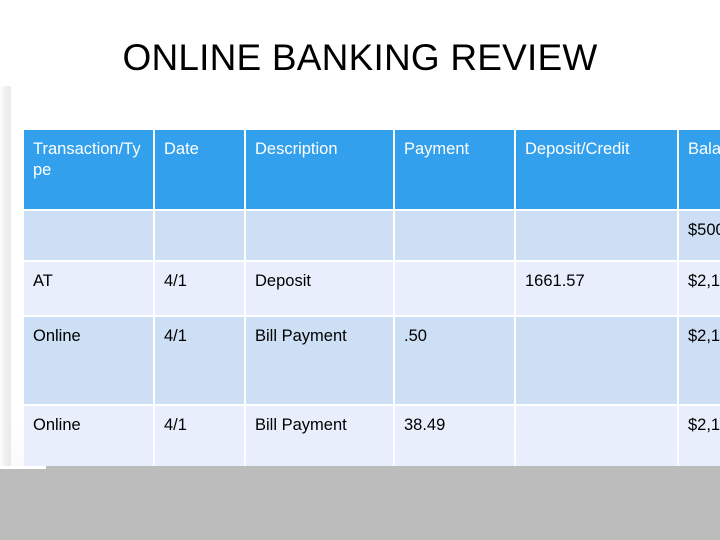 This screenshot has width=720, height=540. I want to click on cell-transaction-type: AT, so click(88, 288).